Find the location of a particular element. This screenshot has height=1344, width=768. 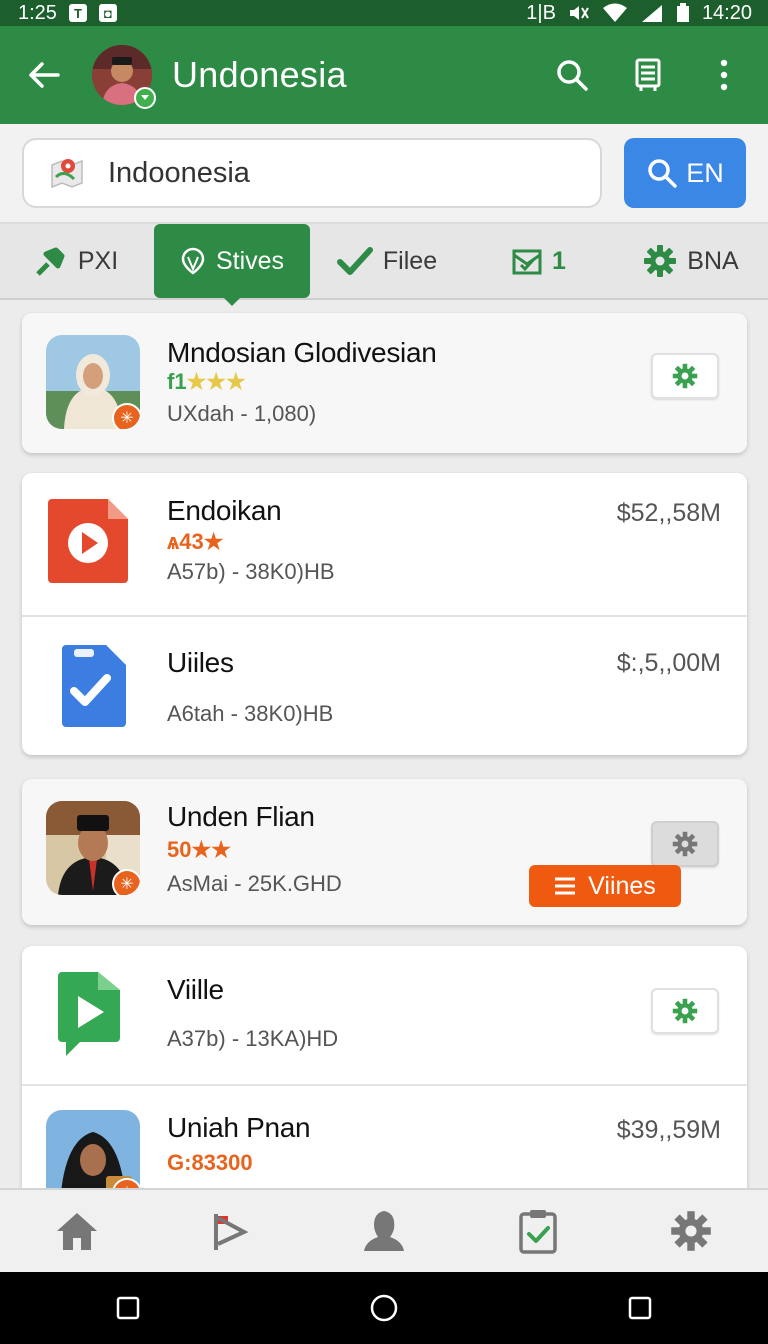

nav-profile is located at coordinates (384, 1231).